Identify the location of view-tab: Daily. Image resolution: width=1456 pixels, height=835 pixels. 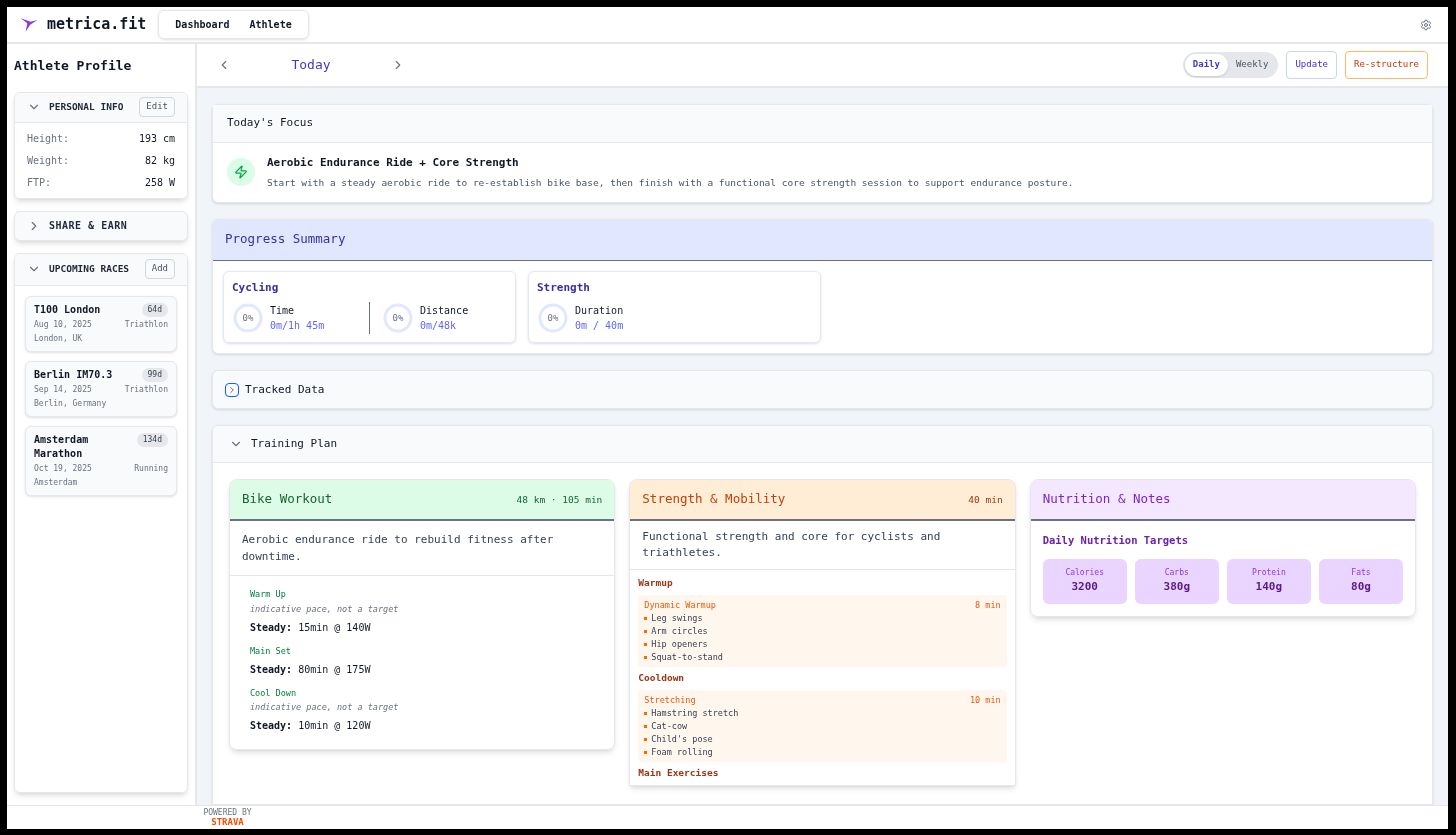
(1206, 65).